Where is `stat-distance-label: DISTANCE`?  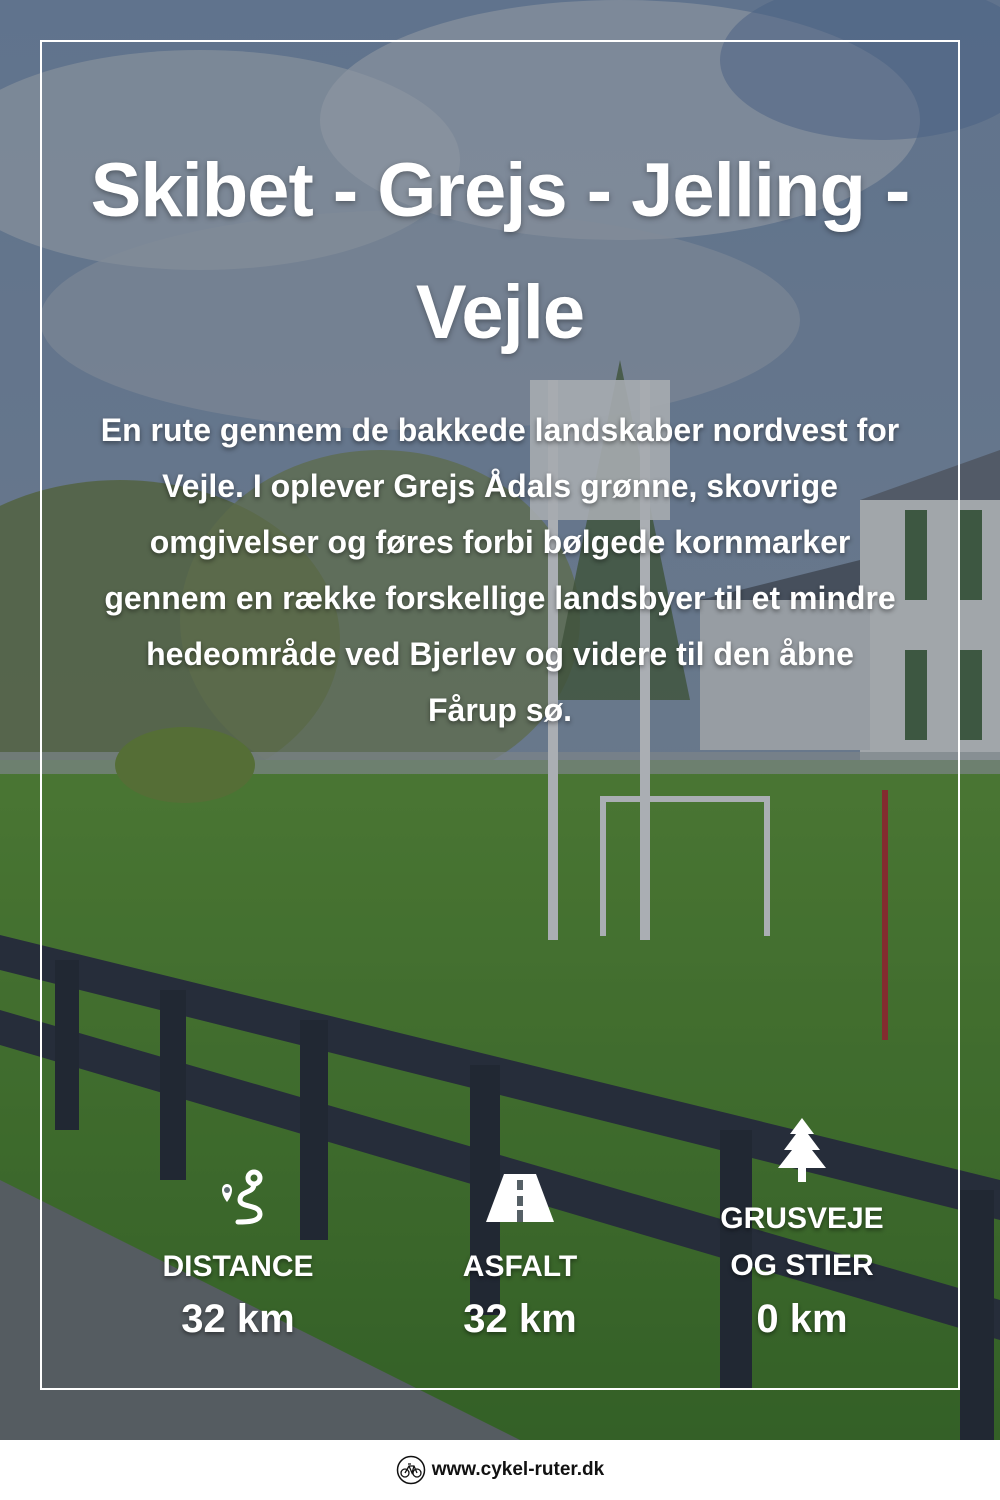 stat-distance-label: DISTANCE is located at coordinates (238, 1266).